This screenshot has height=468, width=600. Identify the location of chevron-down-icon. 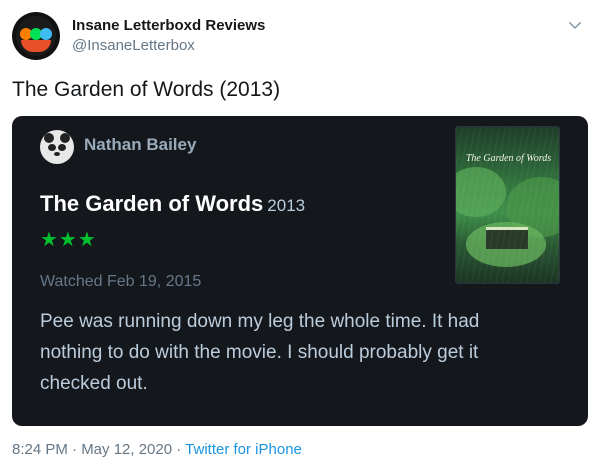
(575, 25).